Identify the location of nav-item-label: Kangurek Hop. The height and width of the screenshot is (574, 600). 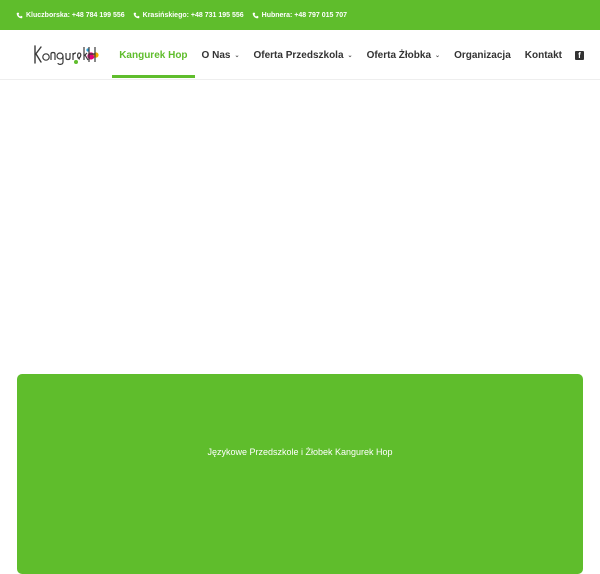
(153, 55).